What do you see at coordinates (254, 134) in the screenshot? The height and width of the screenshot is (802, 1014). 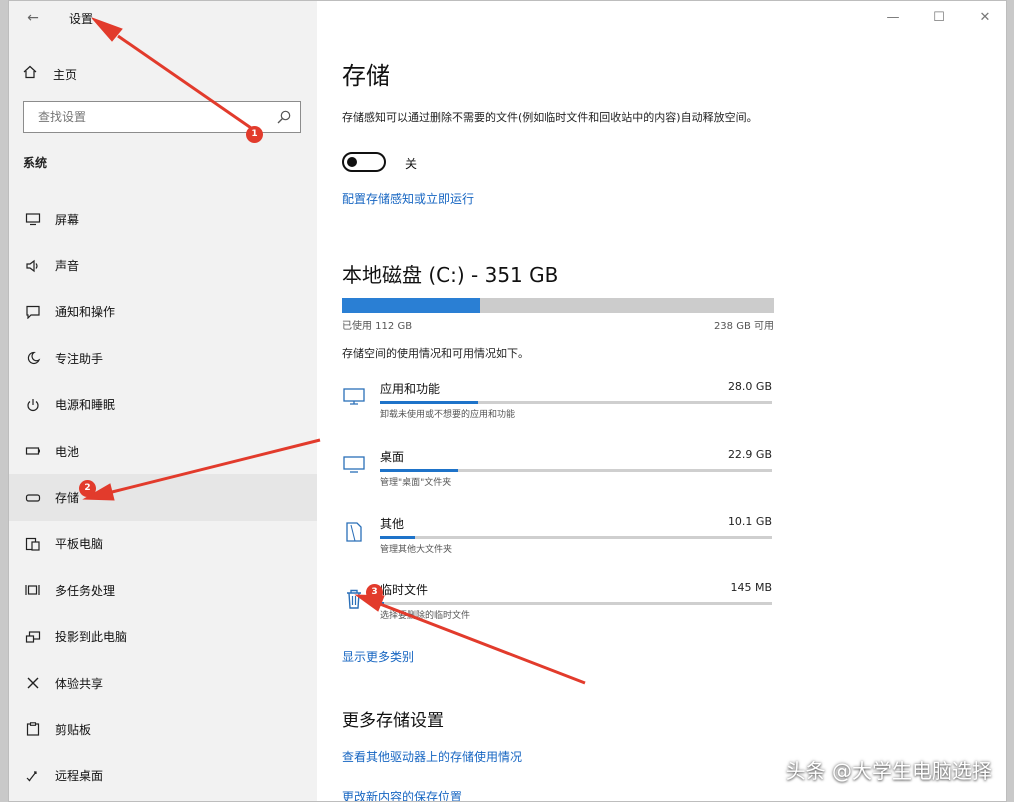 I see `annotation-badge-1: 1` at bounding box center [254, 134].